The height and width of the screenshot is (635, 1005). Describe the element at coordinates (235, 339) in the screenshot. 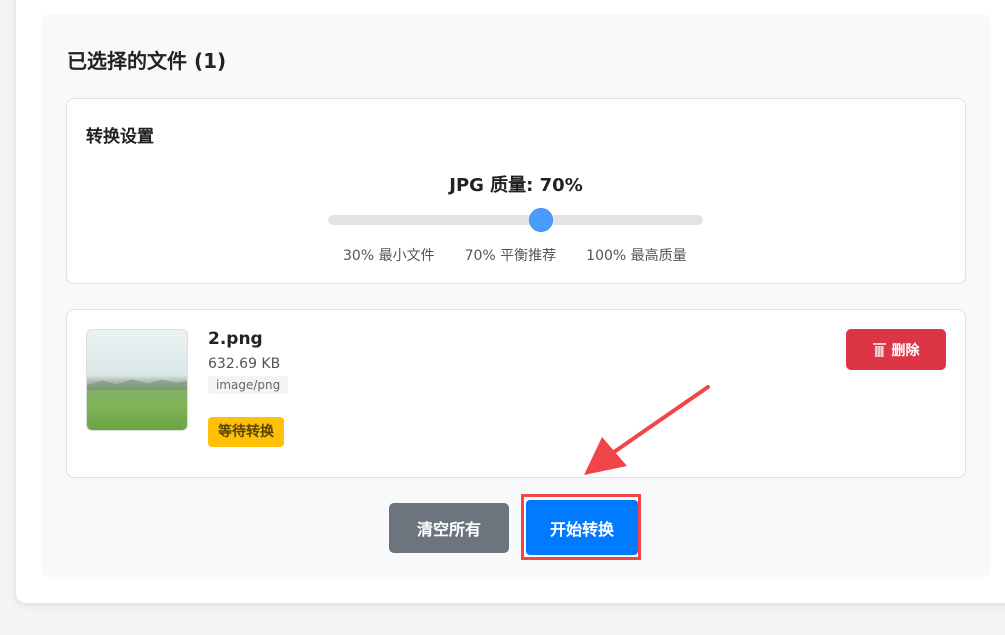

I see `file-name: 2.png` at that location.